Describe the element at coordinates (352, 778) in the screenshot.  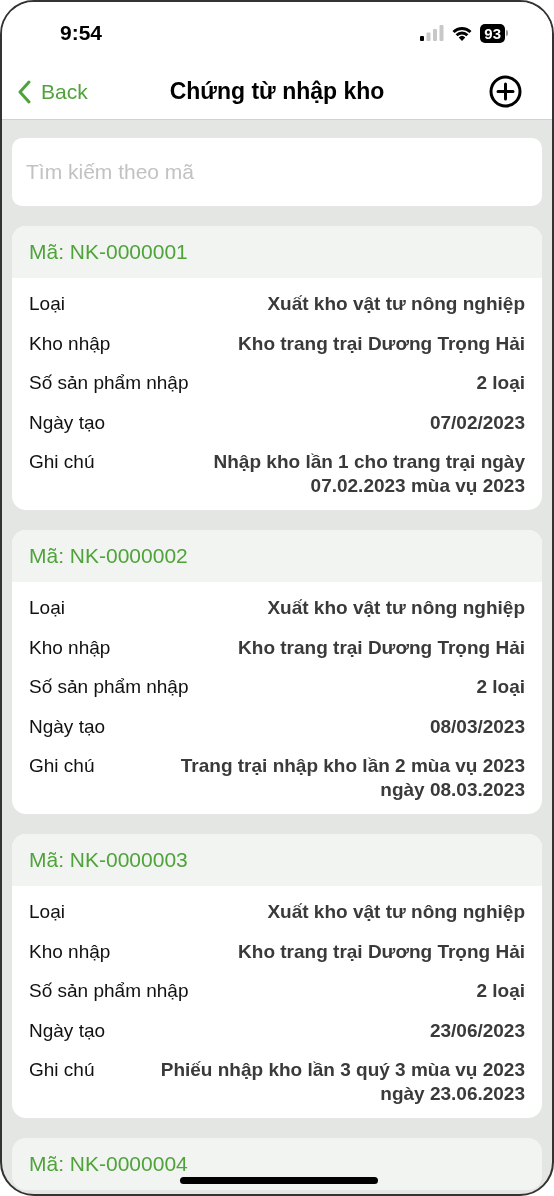
I see `field-value: Trang trại nhập kho lần 2 mùa vụ 2023 ngày 08.03.2023` at that location.